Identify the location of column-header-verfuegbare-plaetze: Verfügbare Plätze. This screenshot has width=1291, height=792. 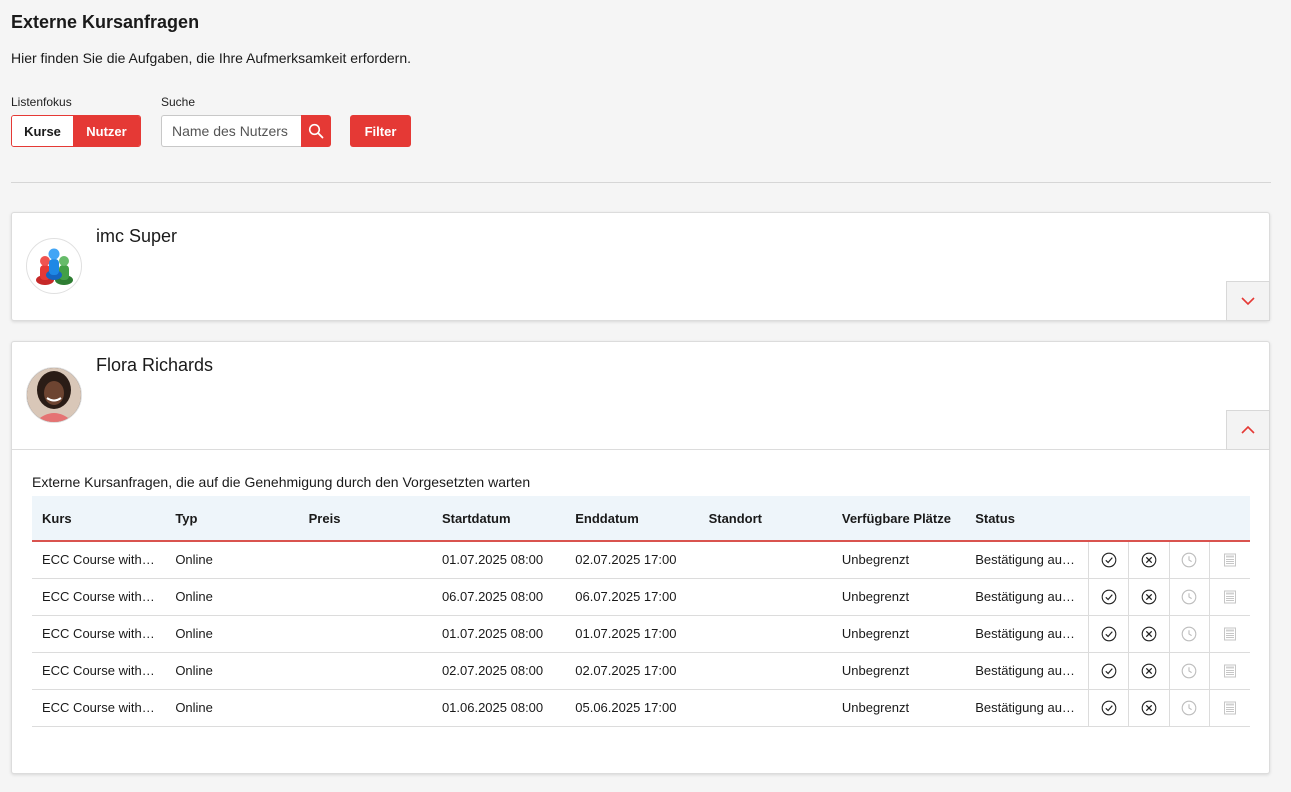
(898, 519).